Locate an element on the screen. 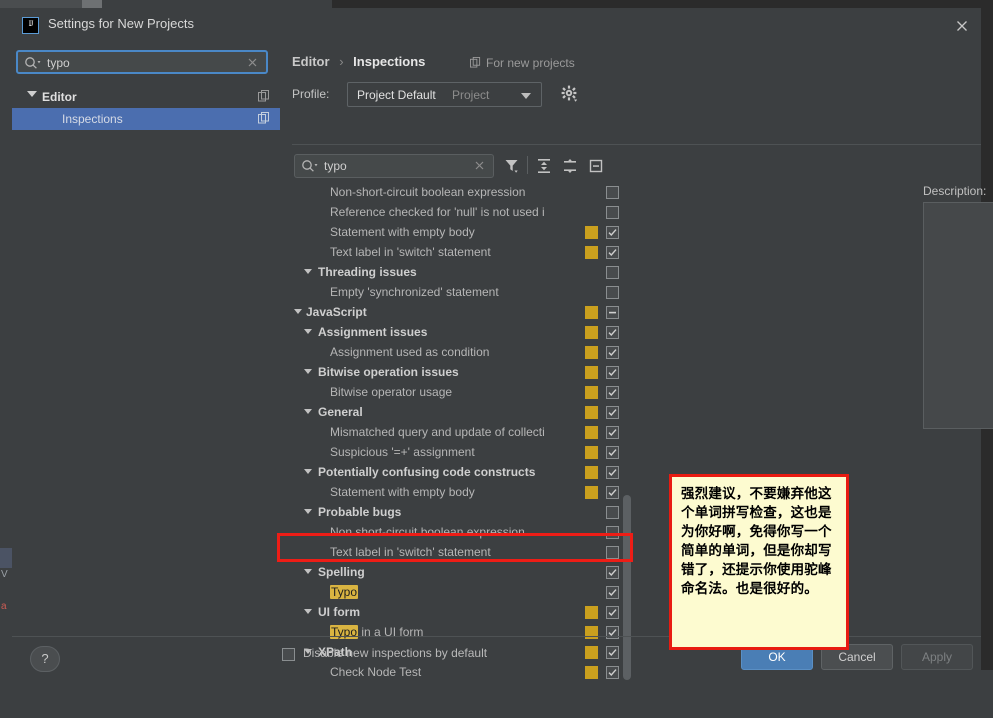  apply-button: Apply is located at coordinates (937, 657).